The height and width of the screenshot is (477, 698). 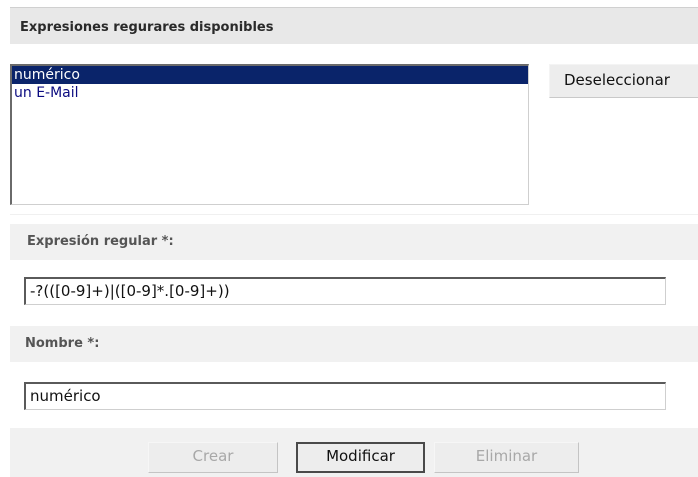 What do you see at coordinates (354, 214) in the screenshot?
I see `divider` at bounding box center [354, 214].